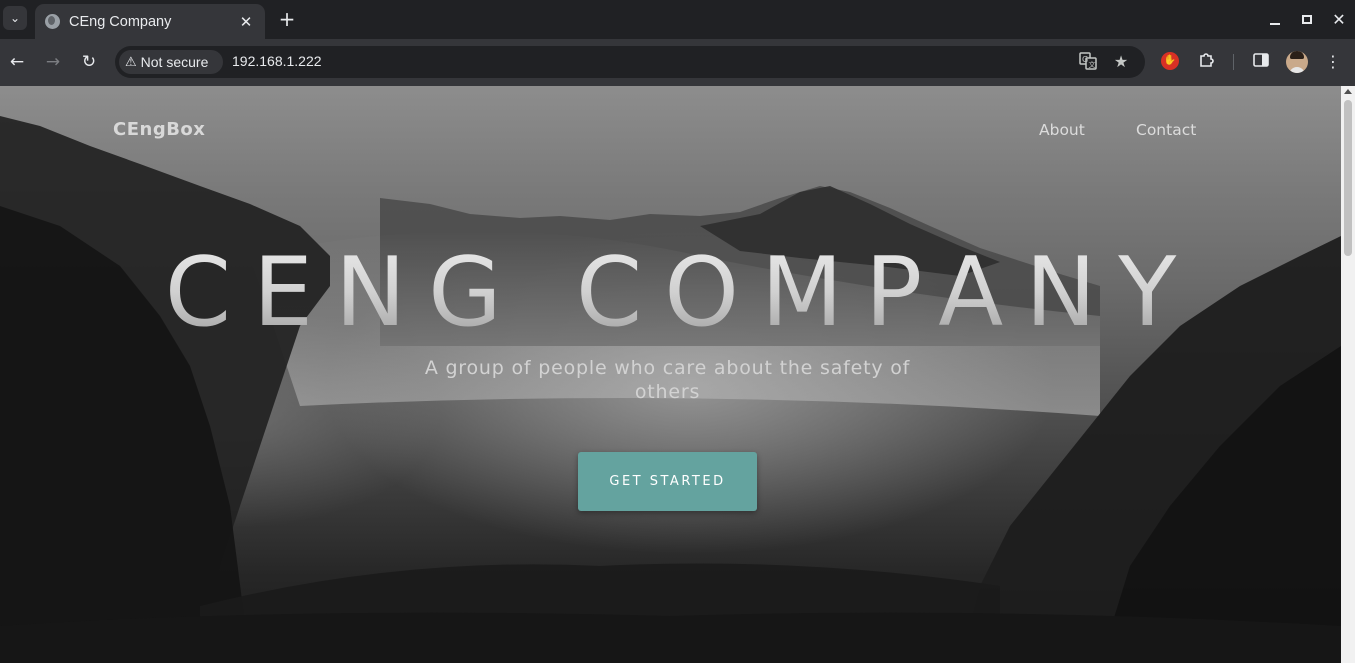  I want to click on browser-toolbar: ← → ↻ ⚠ Not secure 192.168.1.222 G 文 ★ ✋, so click(677, 62).